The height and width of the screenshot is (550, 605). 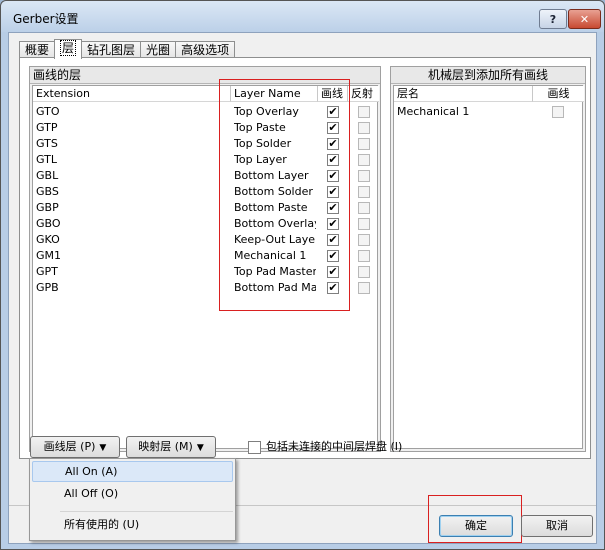 What do you see at coordinates (205, 160) in the screenshot?
I see `table-row: GTL Top Layer ✔` at bounding box center [205, 160].